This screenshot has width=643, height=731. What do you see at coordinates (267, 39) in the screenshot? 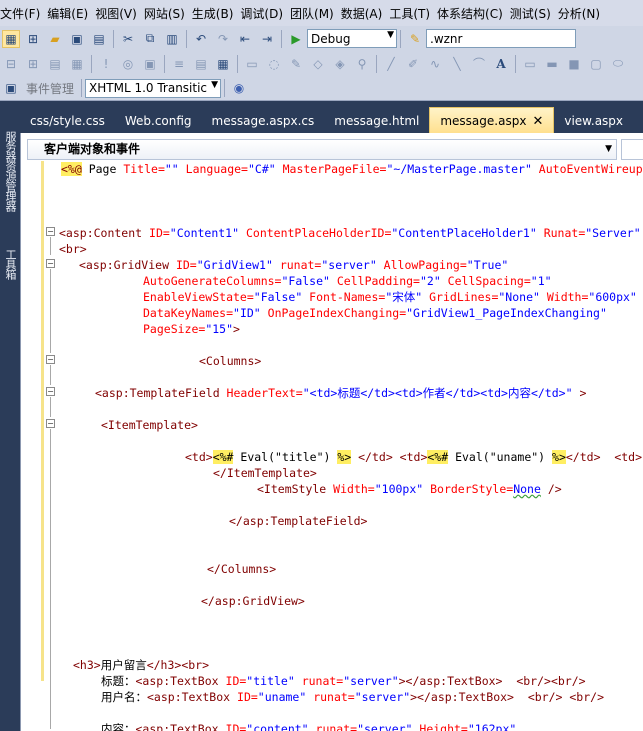
I see `navigate-forward-icon: ⇥` at bounding box center [267, 39].